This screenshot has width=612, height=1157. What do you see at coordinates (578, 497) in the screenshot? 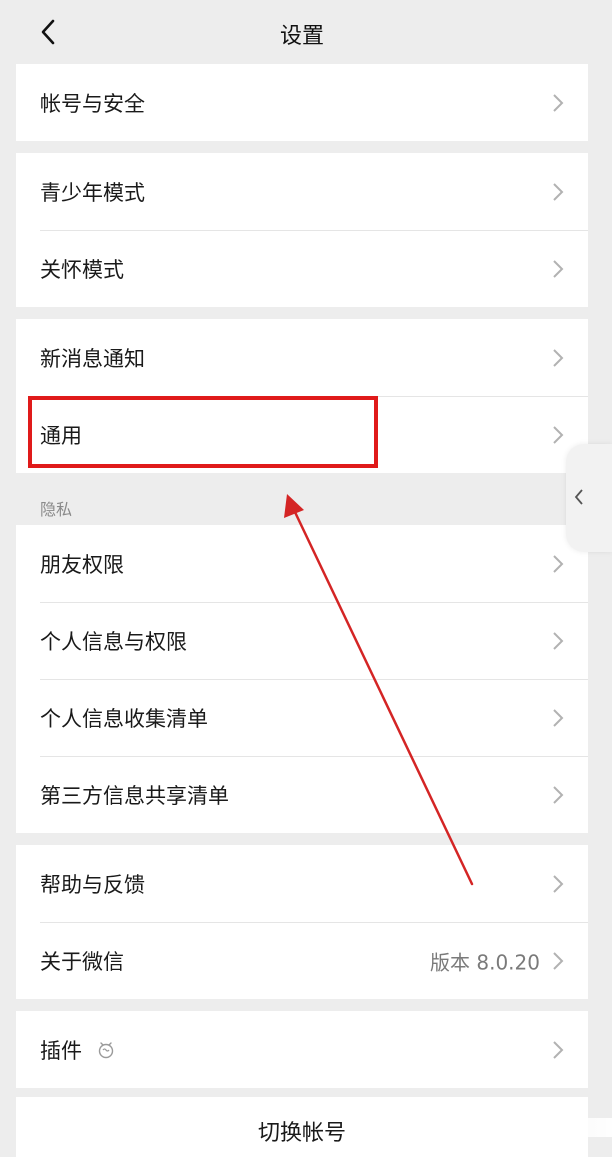
I see `chevron-left-icon` at bounding box center [578, 497].